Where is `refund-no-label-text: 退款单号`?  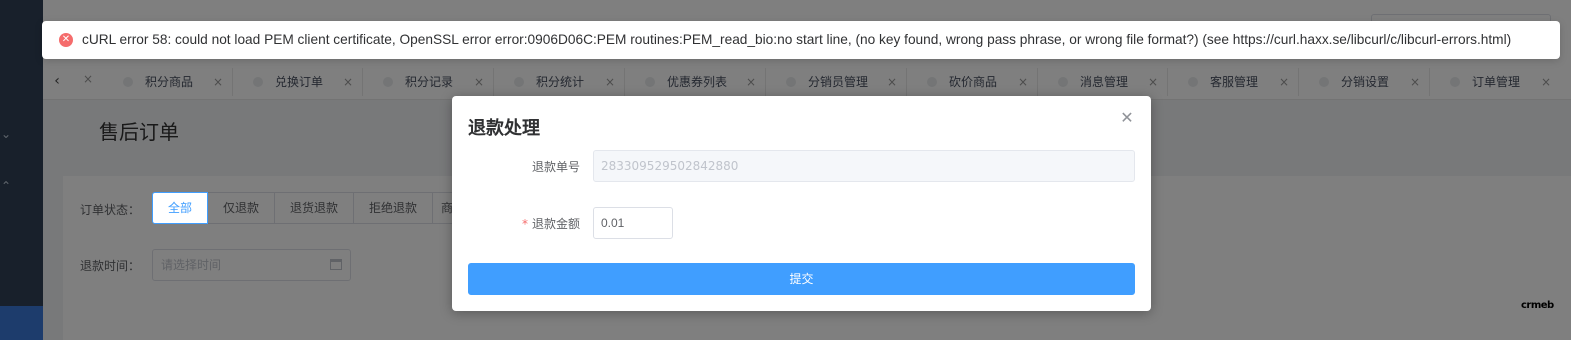
refund-no-label-text: 退款单号 is located at coordinates (555, 167).